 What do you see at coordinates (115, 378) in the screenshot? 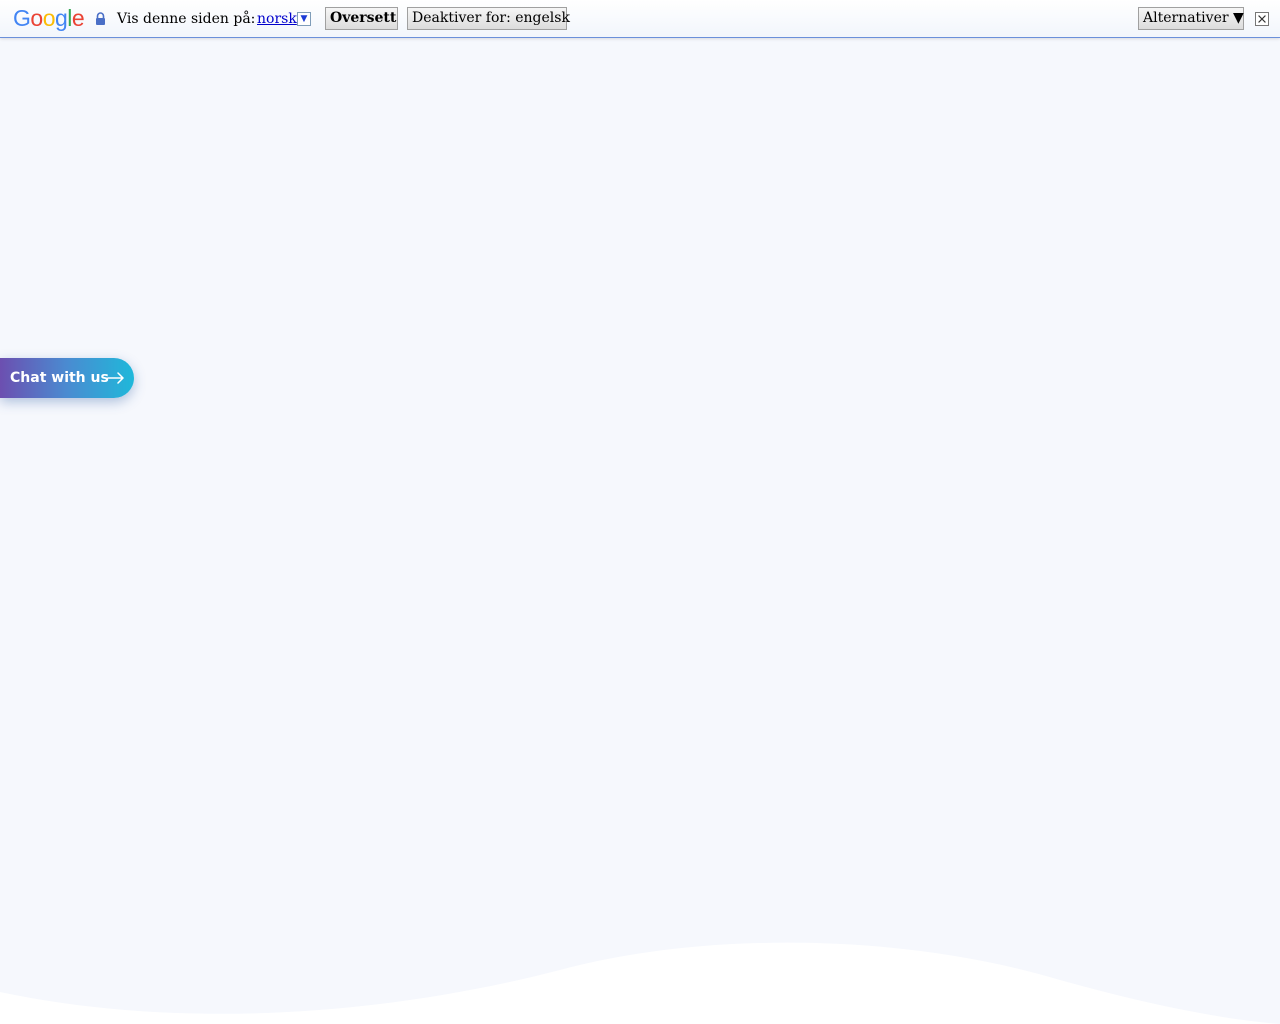
I see `arrow-right-icon` at bounding box center [115, 378].